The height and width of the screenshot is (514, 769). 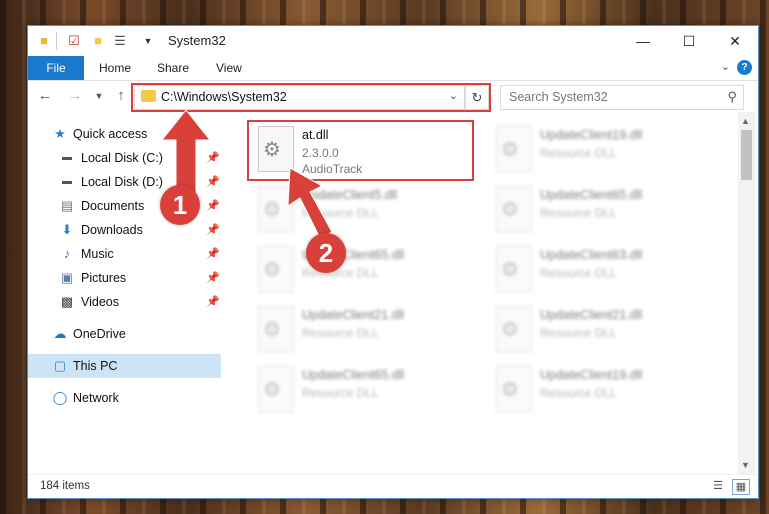 I want to click on folder-icon: ■, so click(x=44, y=40).